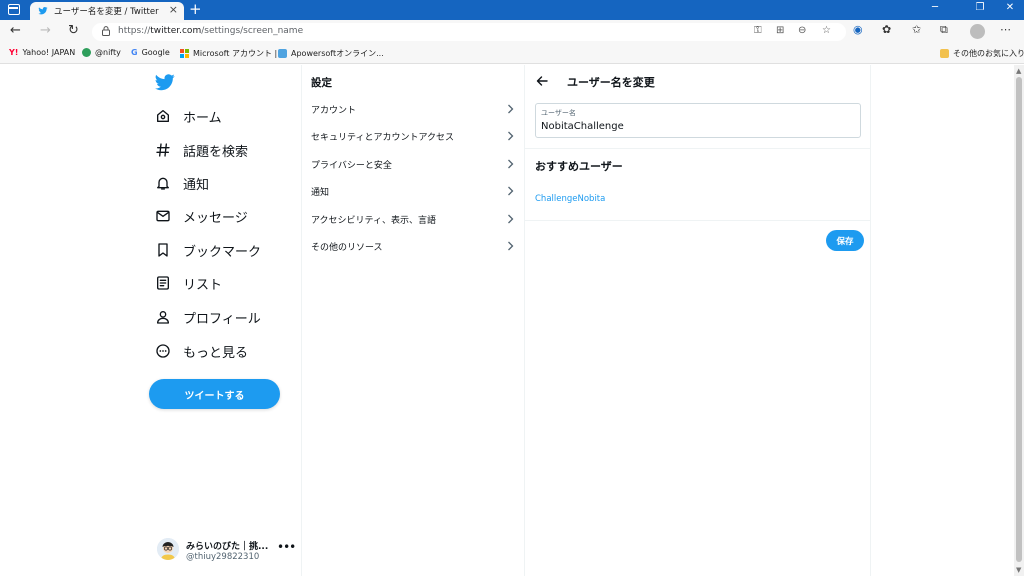 This screenshot has height=576, width=1024. What do you see at coordinates (165, 82) in the screenshot?
I see `twitter-logo-icon` at bounding box center [165, 82].